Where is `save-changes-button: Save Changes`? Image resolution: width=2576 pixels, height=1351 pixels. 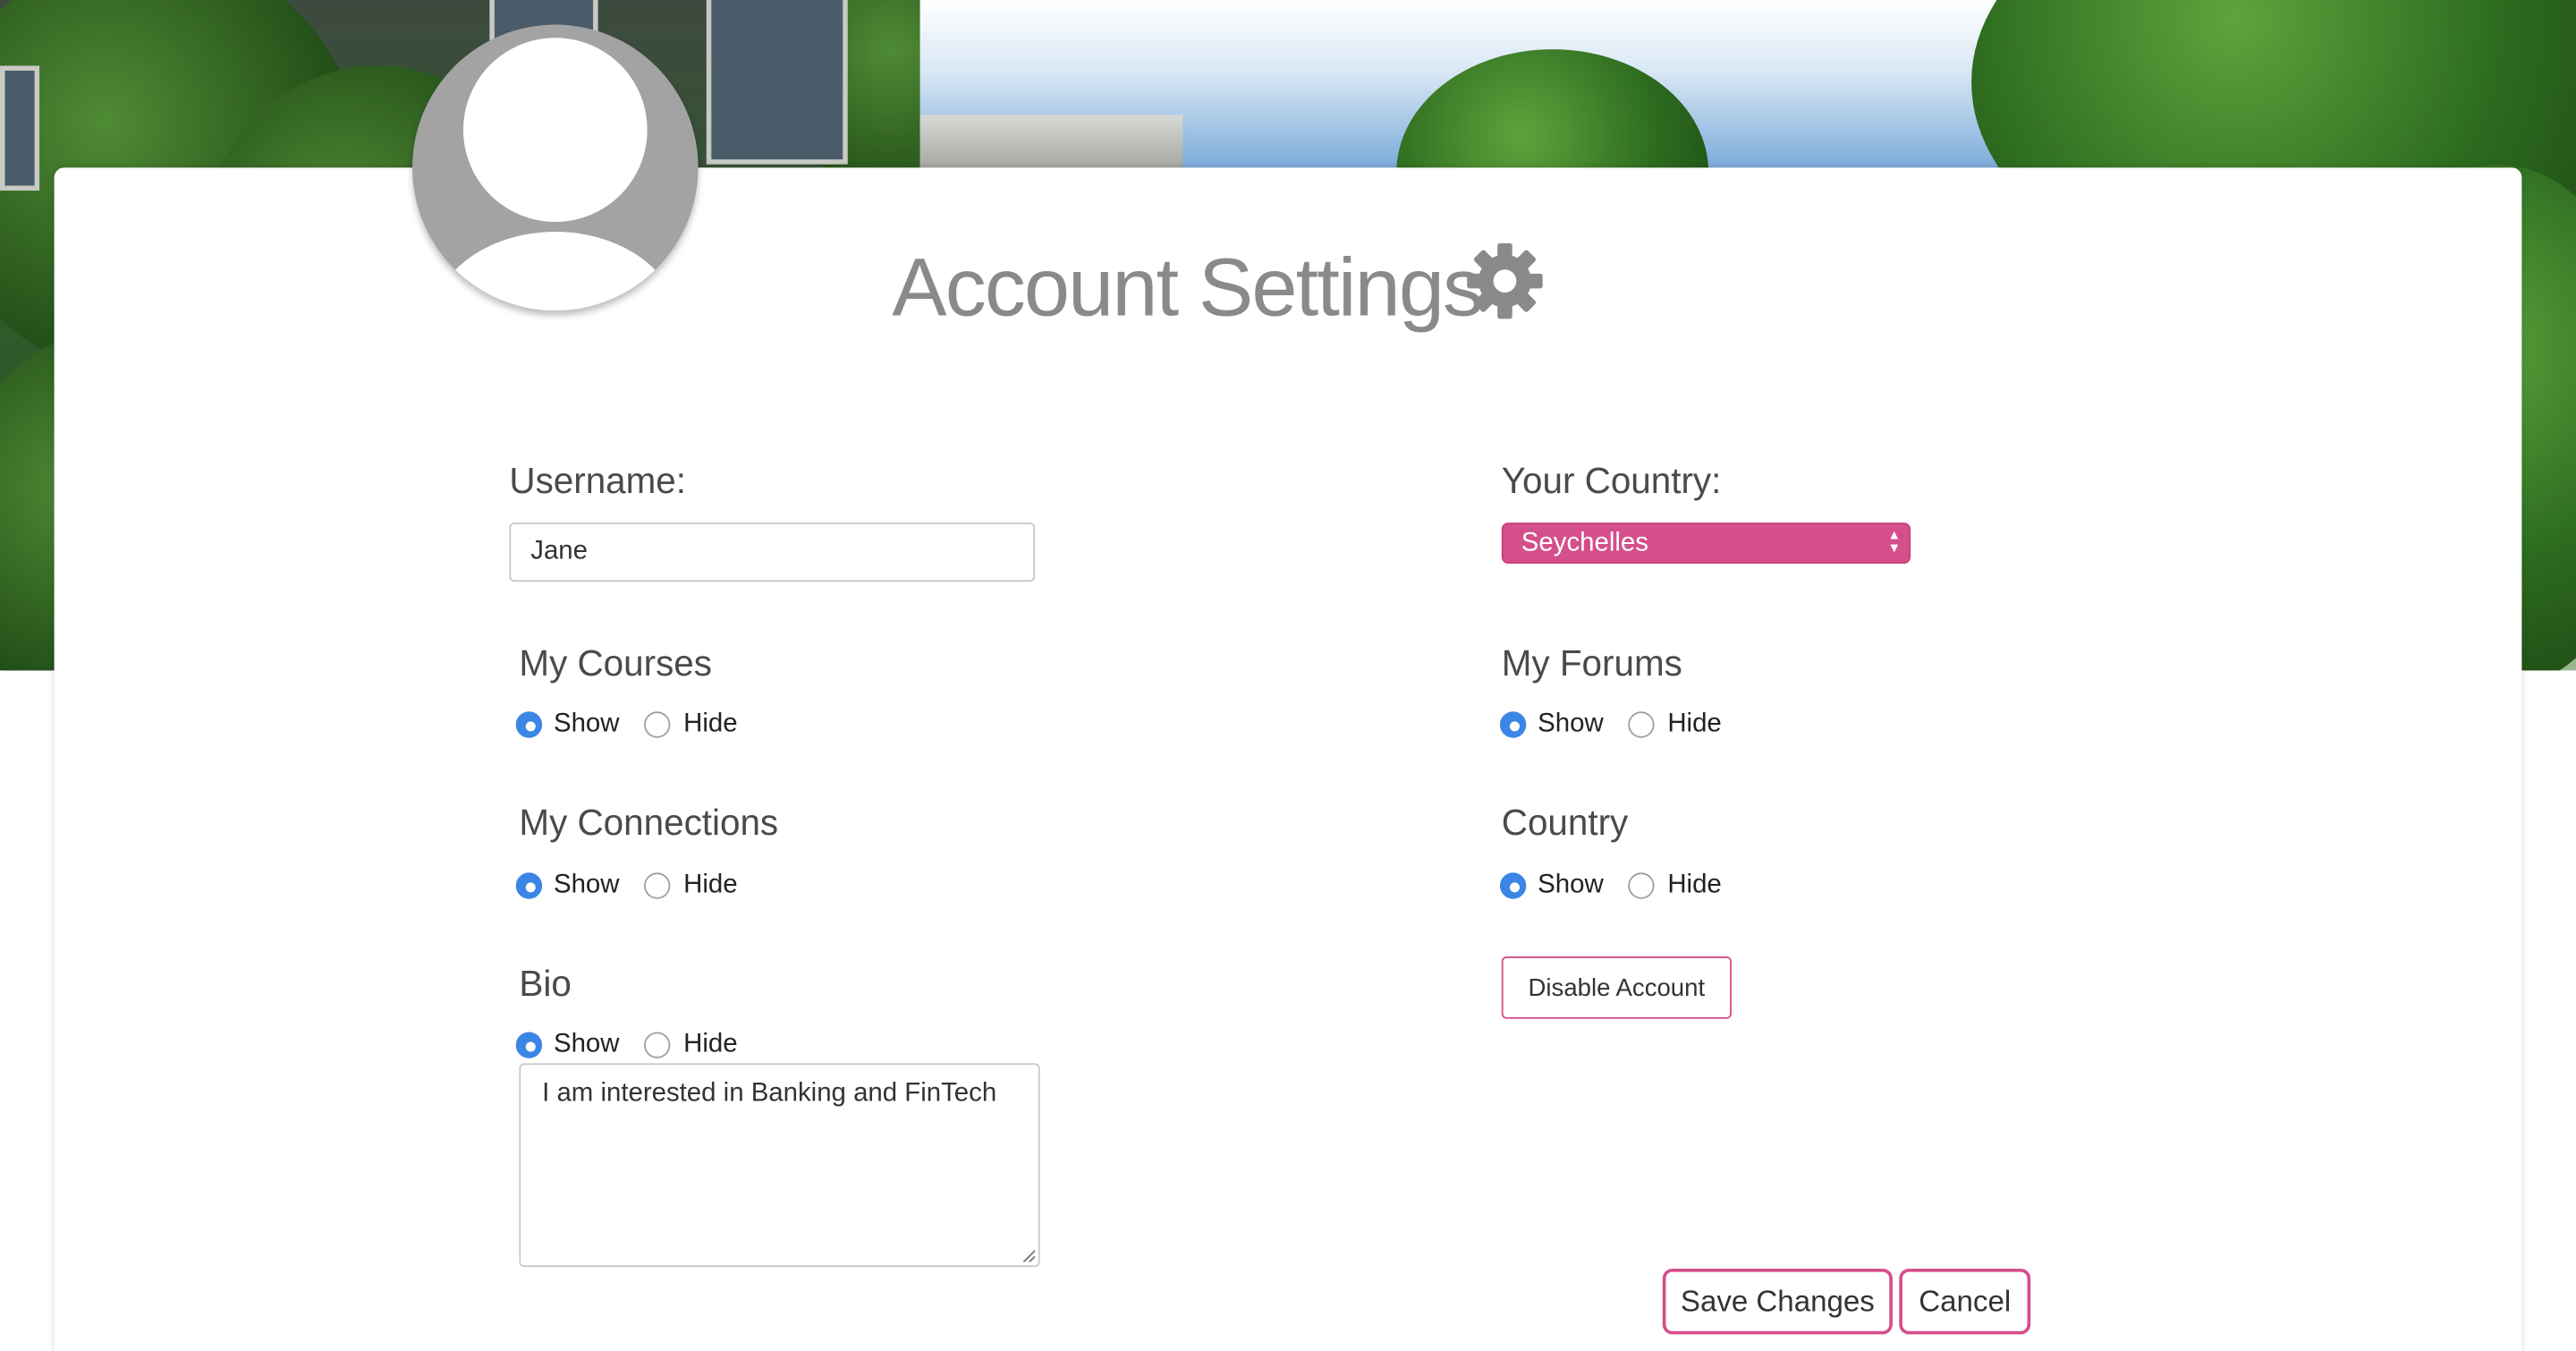 save-changes-button: Save Changes is located at coordinates (1777, 1302).